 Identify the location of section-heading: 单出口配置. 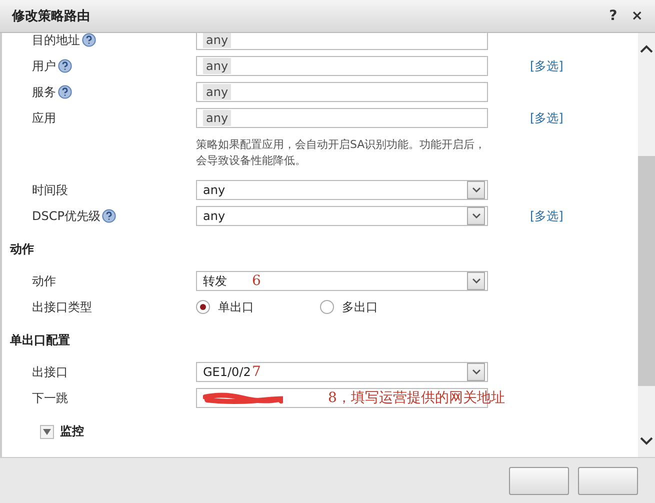
(40, 340).